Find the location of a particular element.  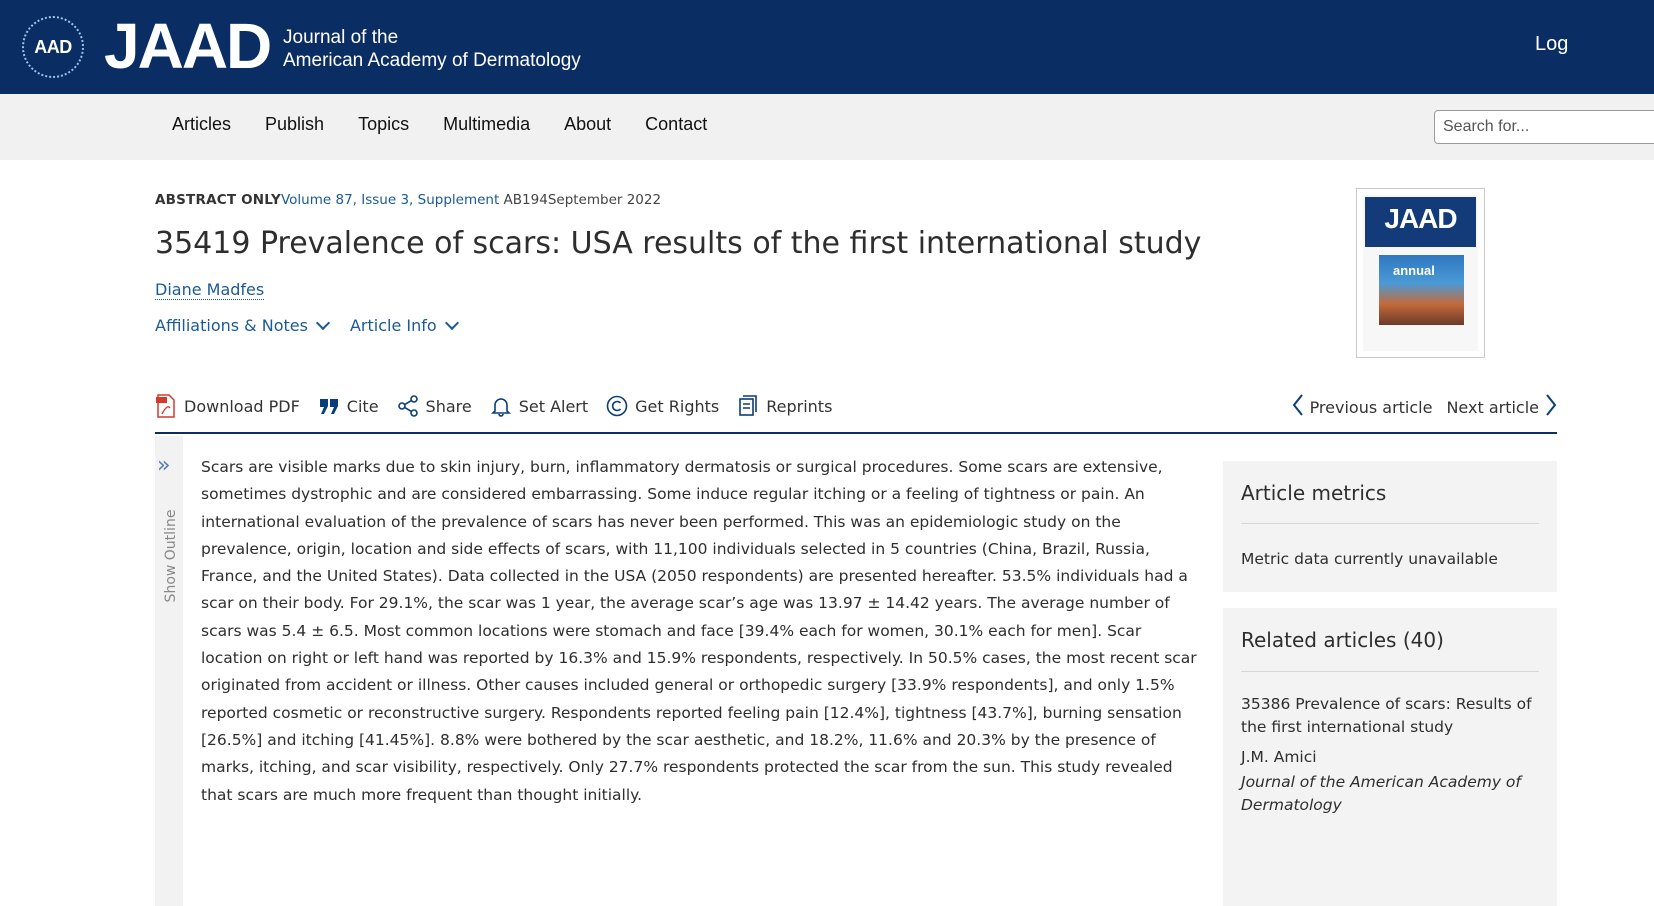

double-chevron-right-icon: » is located at coordinates (164, 465).